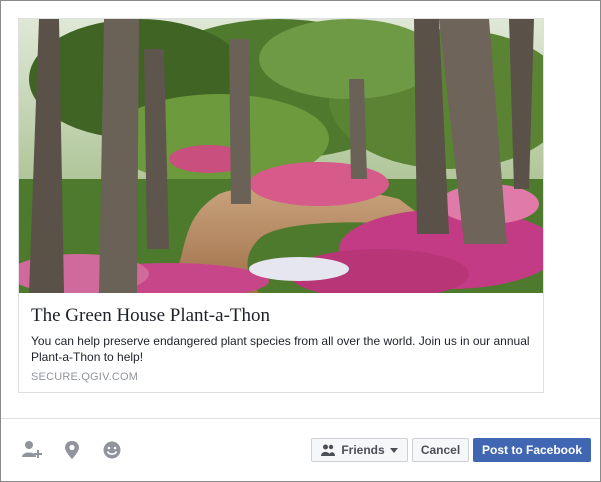  What do you see at coordinates (393, 450) in the screenshot?
I see `chevron-down-icon` at bounding box center [393, 450].